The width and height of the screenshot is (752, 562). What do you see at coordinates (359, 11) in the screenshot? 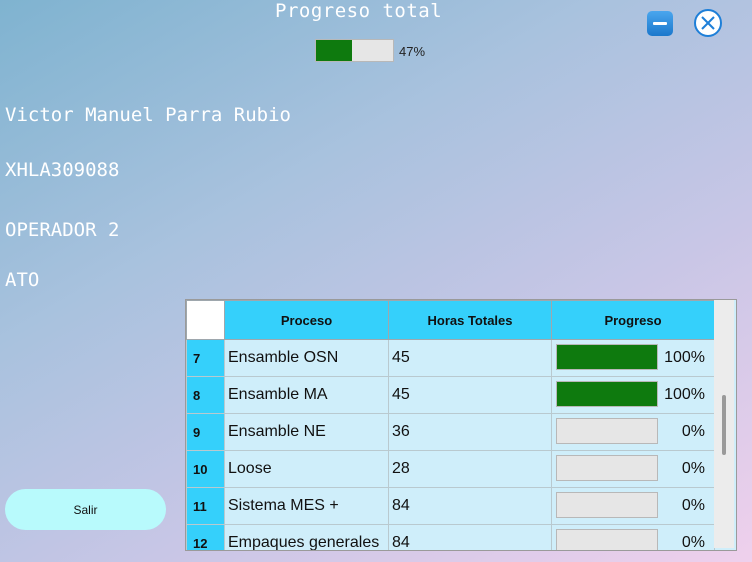
I see `progress-title: Progreso total` at bounding box center [359, 11].